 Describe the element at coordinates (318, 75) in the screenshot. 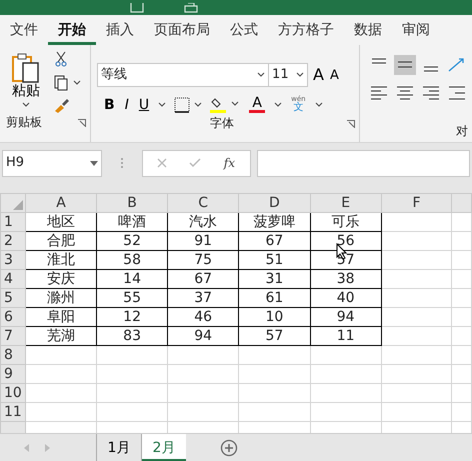

I see `grow-font-button: A` at that location.